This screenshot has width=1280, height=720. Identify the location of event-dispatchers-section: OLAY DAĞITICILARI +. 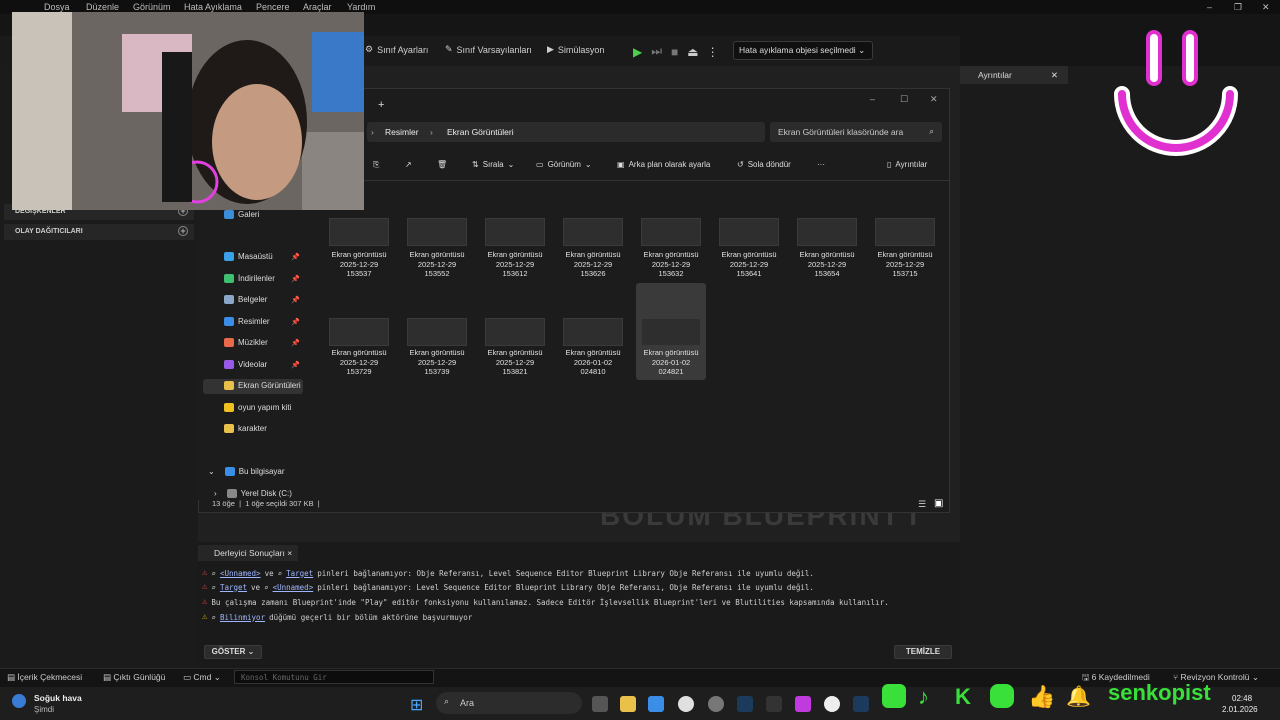
(99, 232).